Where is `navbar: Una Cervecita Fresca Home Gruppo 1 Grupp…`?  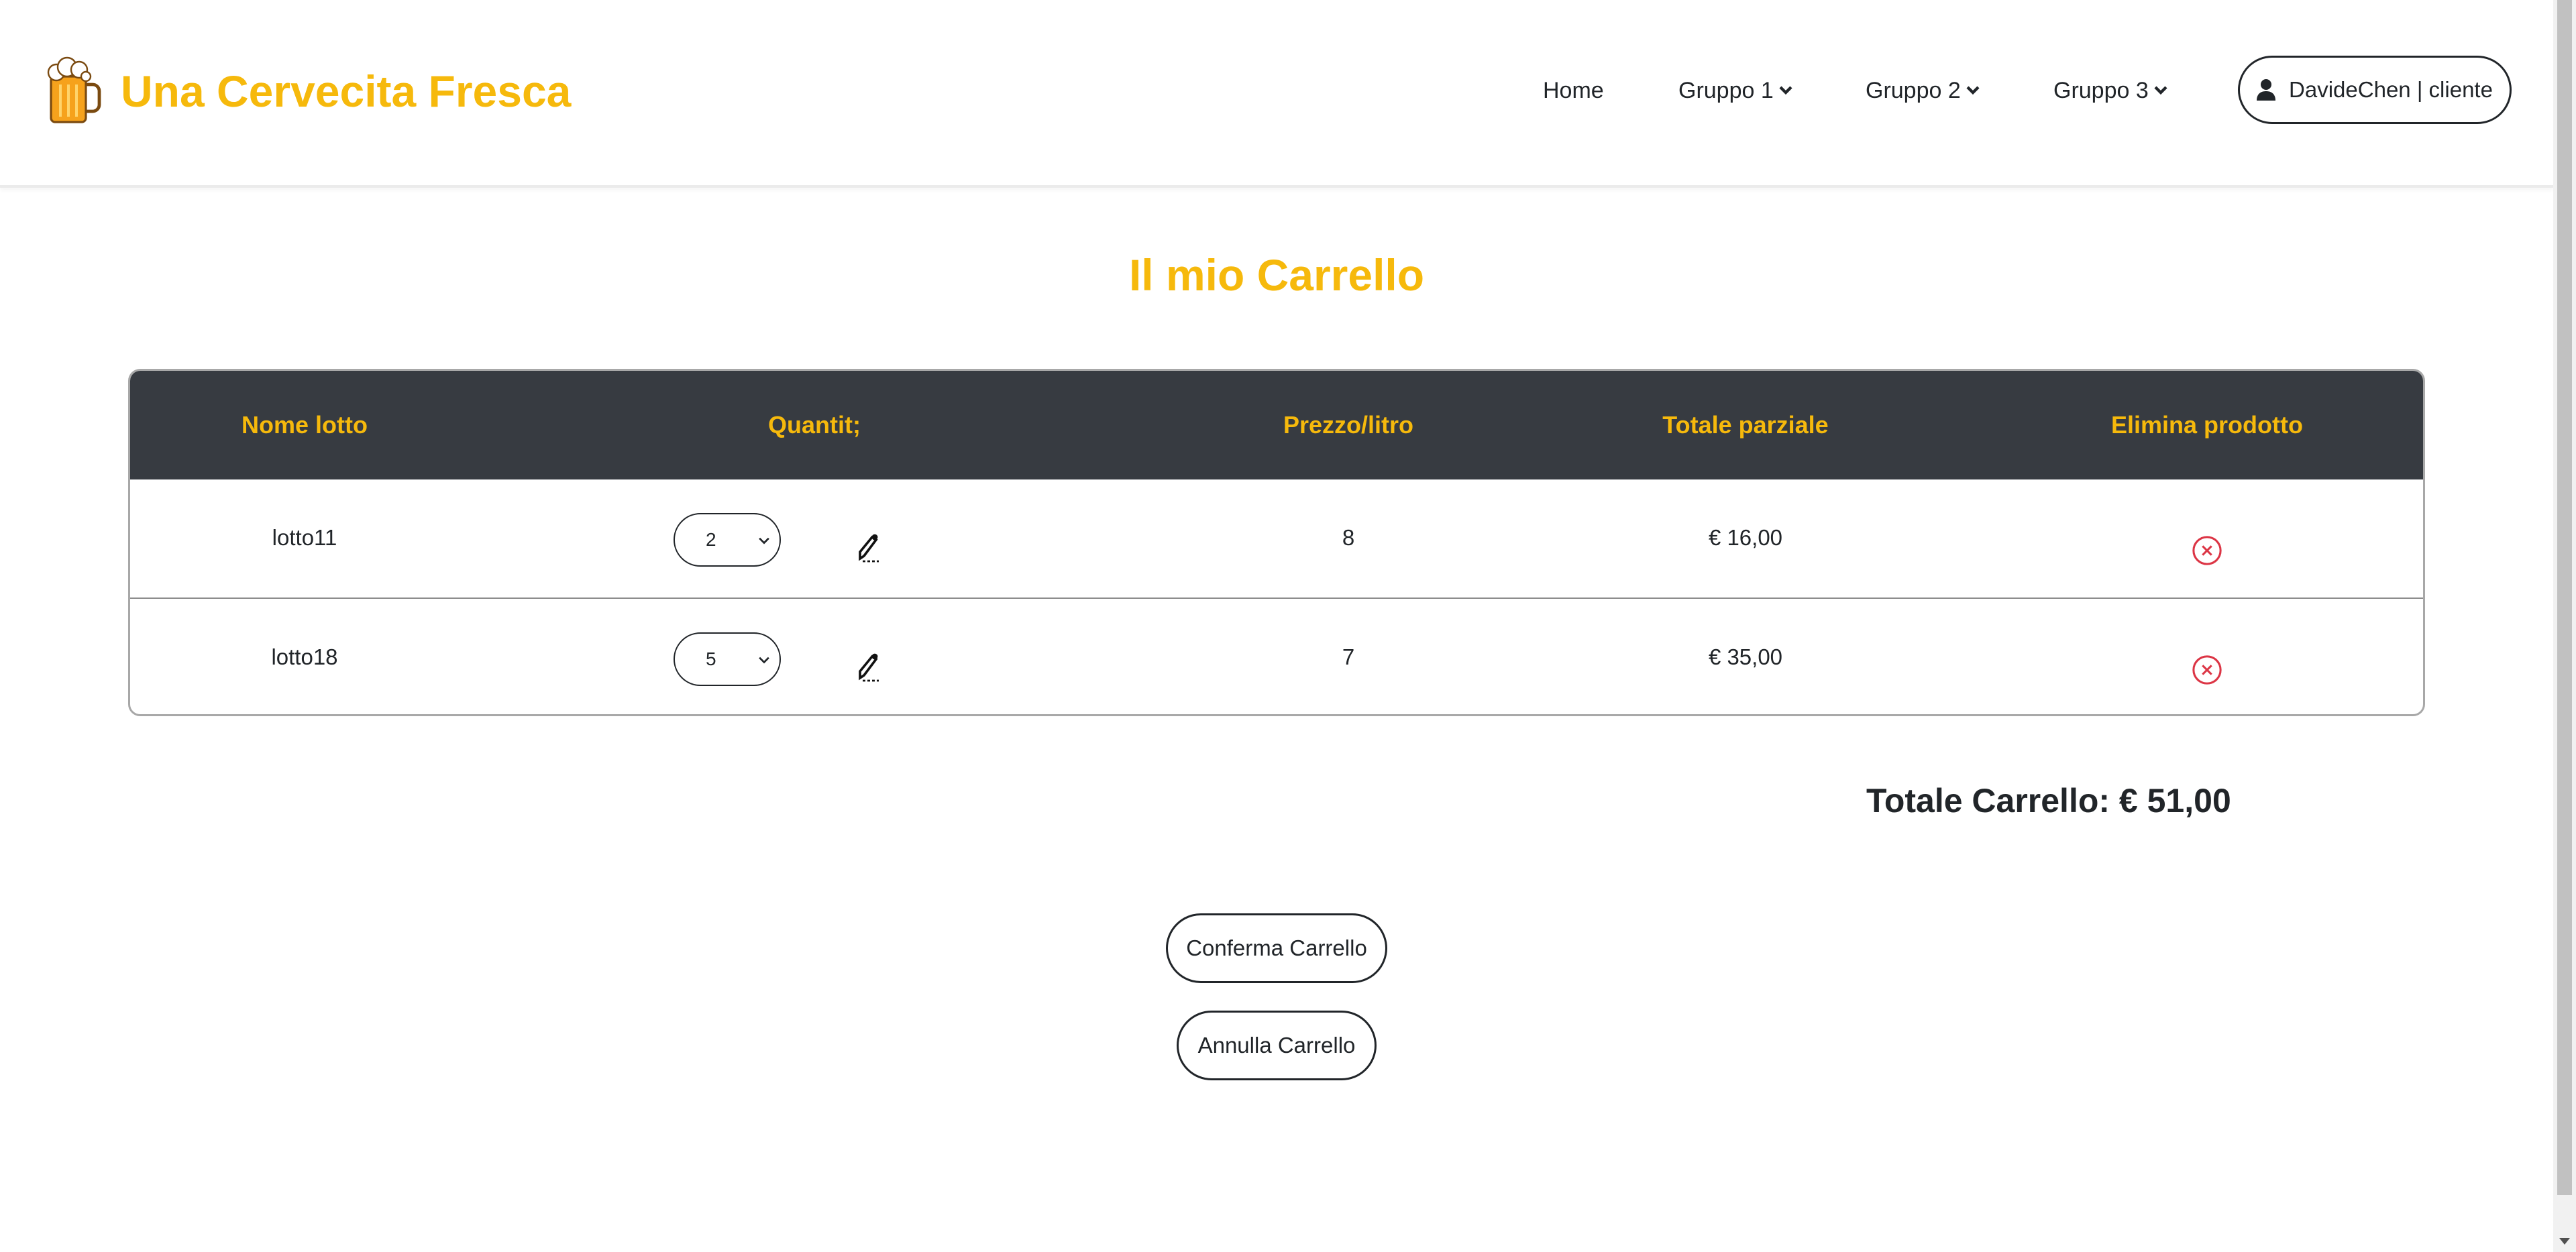
navbar: Una Cervecita Fresca Home Gruppo 1 Grupp… is located at coordinates (1276, 94).